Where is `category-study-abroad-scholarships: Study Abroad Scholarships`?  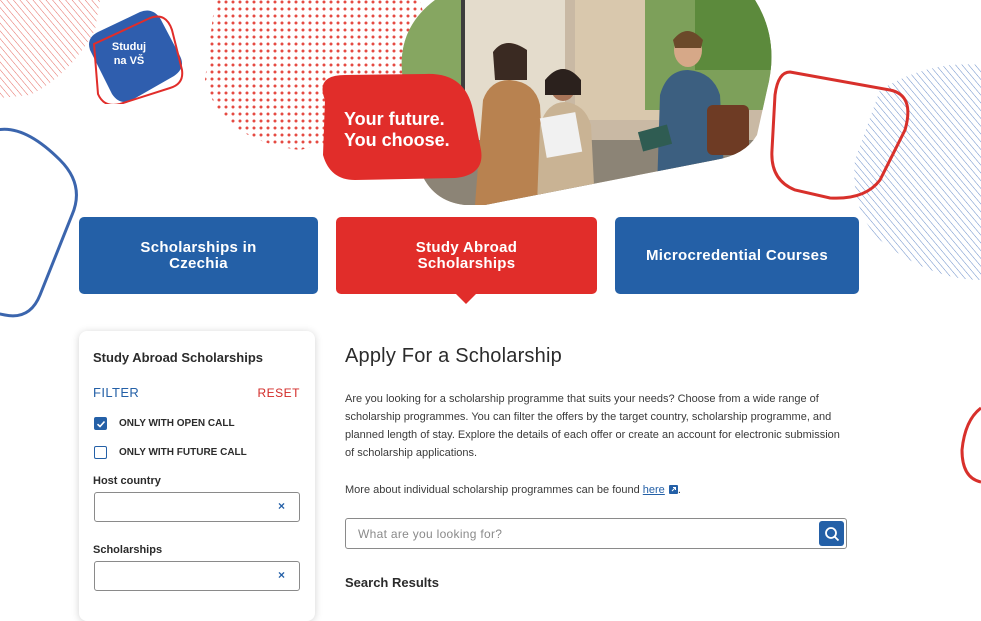 category-study-abroad-scholarships: Study Abroad Scholarships is located at coordinates (466, 255).